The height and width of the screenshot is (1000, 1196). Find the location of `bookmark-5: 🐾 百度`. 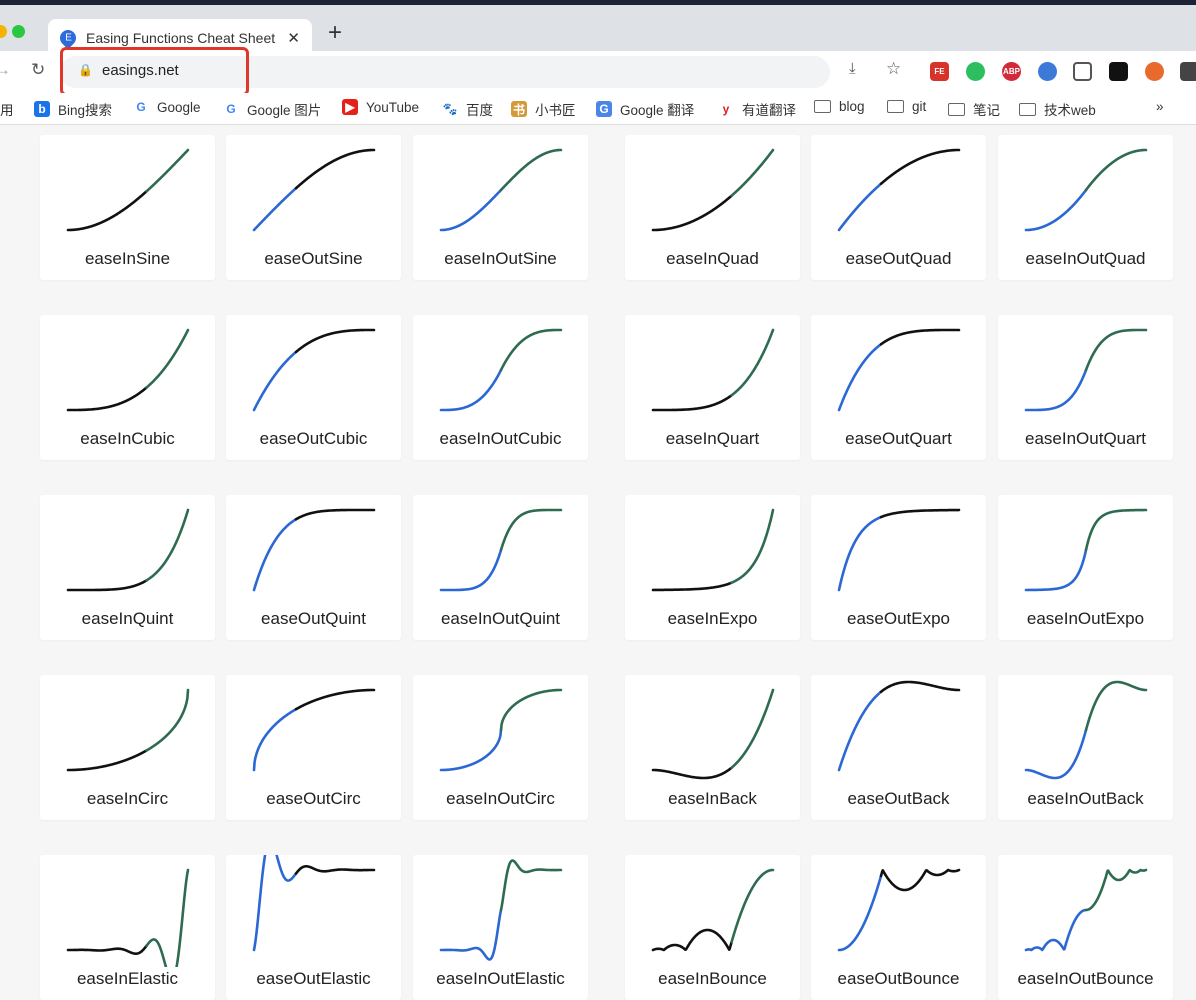

bookmark-5: 🐾 百度 is located at coordinates (467, 109).